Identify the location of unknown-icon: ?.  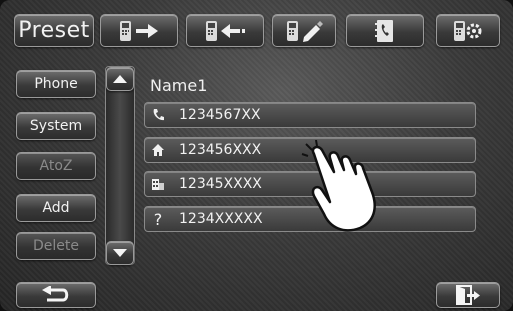
(158, 219).